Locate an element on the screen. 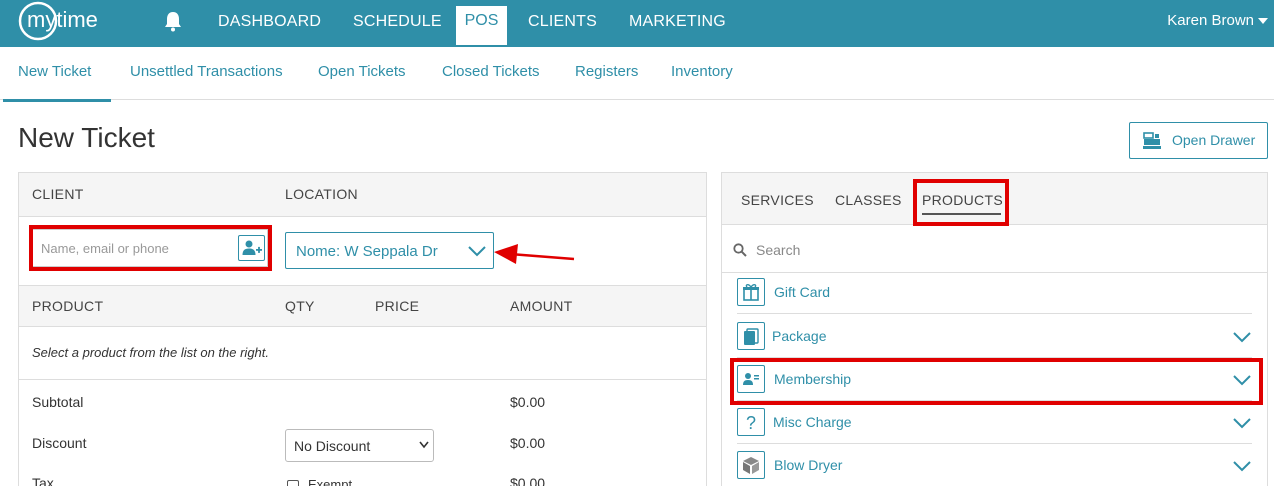 Image resolution: width=1274 pixels, height=486 pixels. location-select: Nome: W Seppala Dr is located at coordinates (389, 250).